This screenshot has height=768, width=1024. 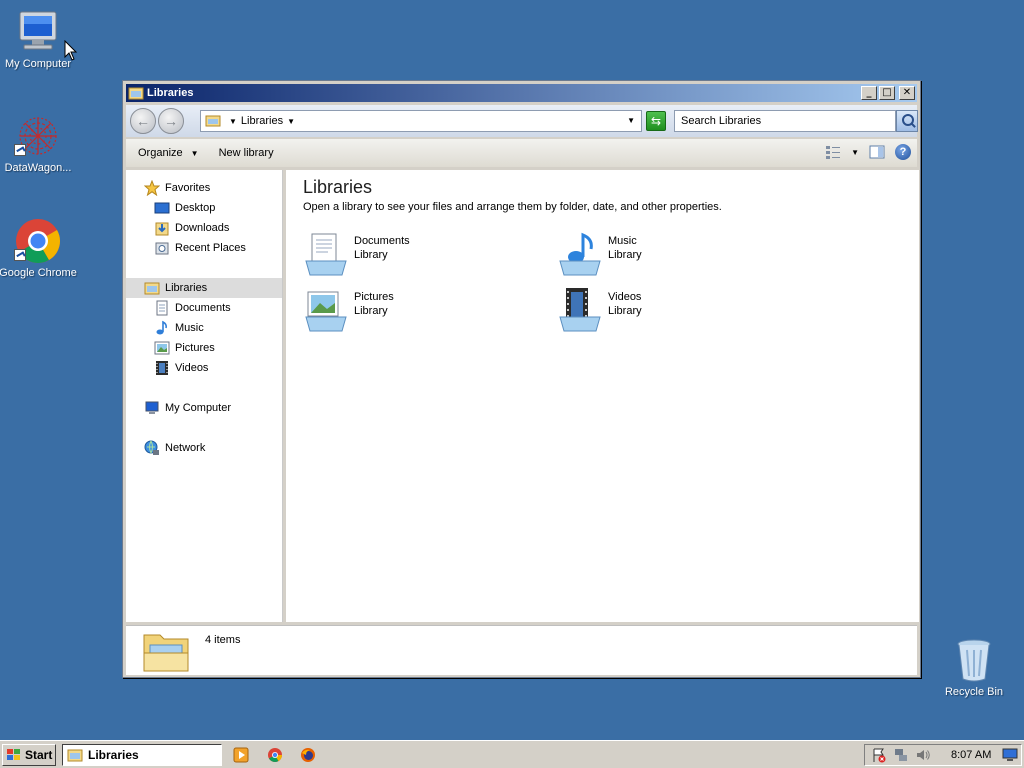 I want to click on address-bar-area: ← → ▼ Libraries ▼ ▼ ⇆ Search Libraries, so click(x=522, y=121).